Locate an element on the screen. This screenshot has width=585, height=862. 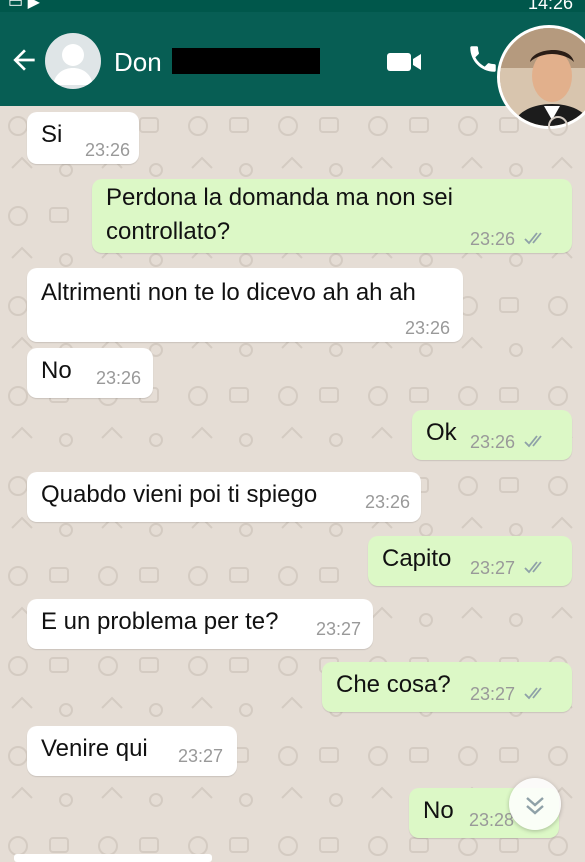
back-arrow-icon is located at coordinates (24, 60).